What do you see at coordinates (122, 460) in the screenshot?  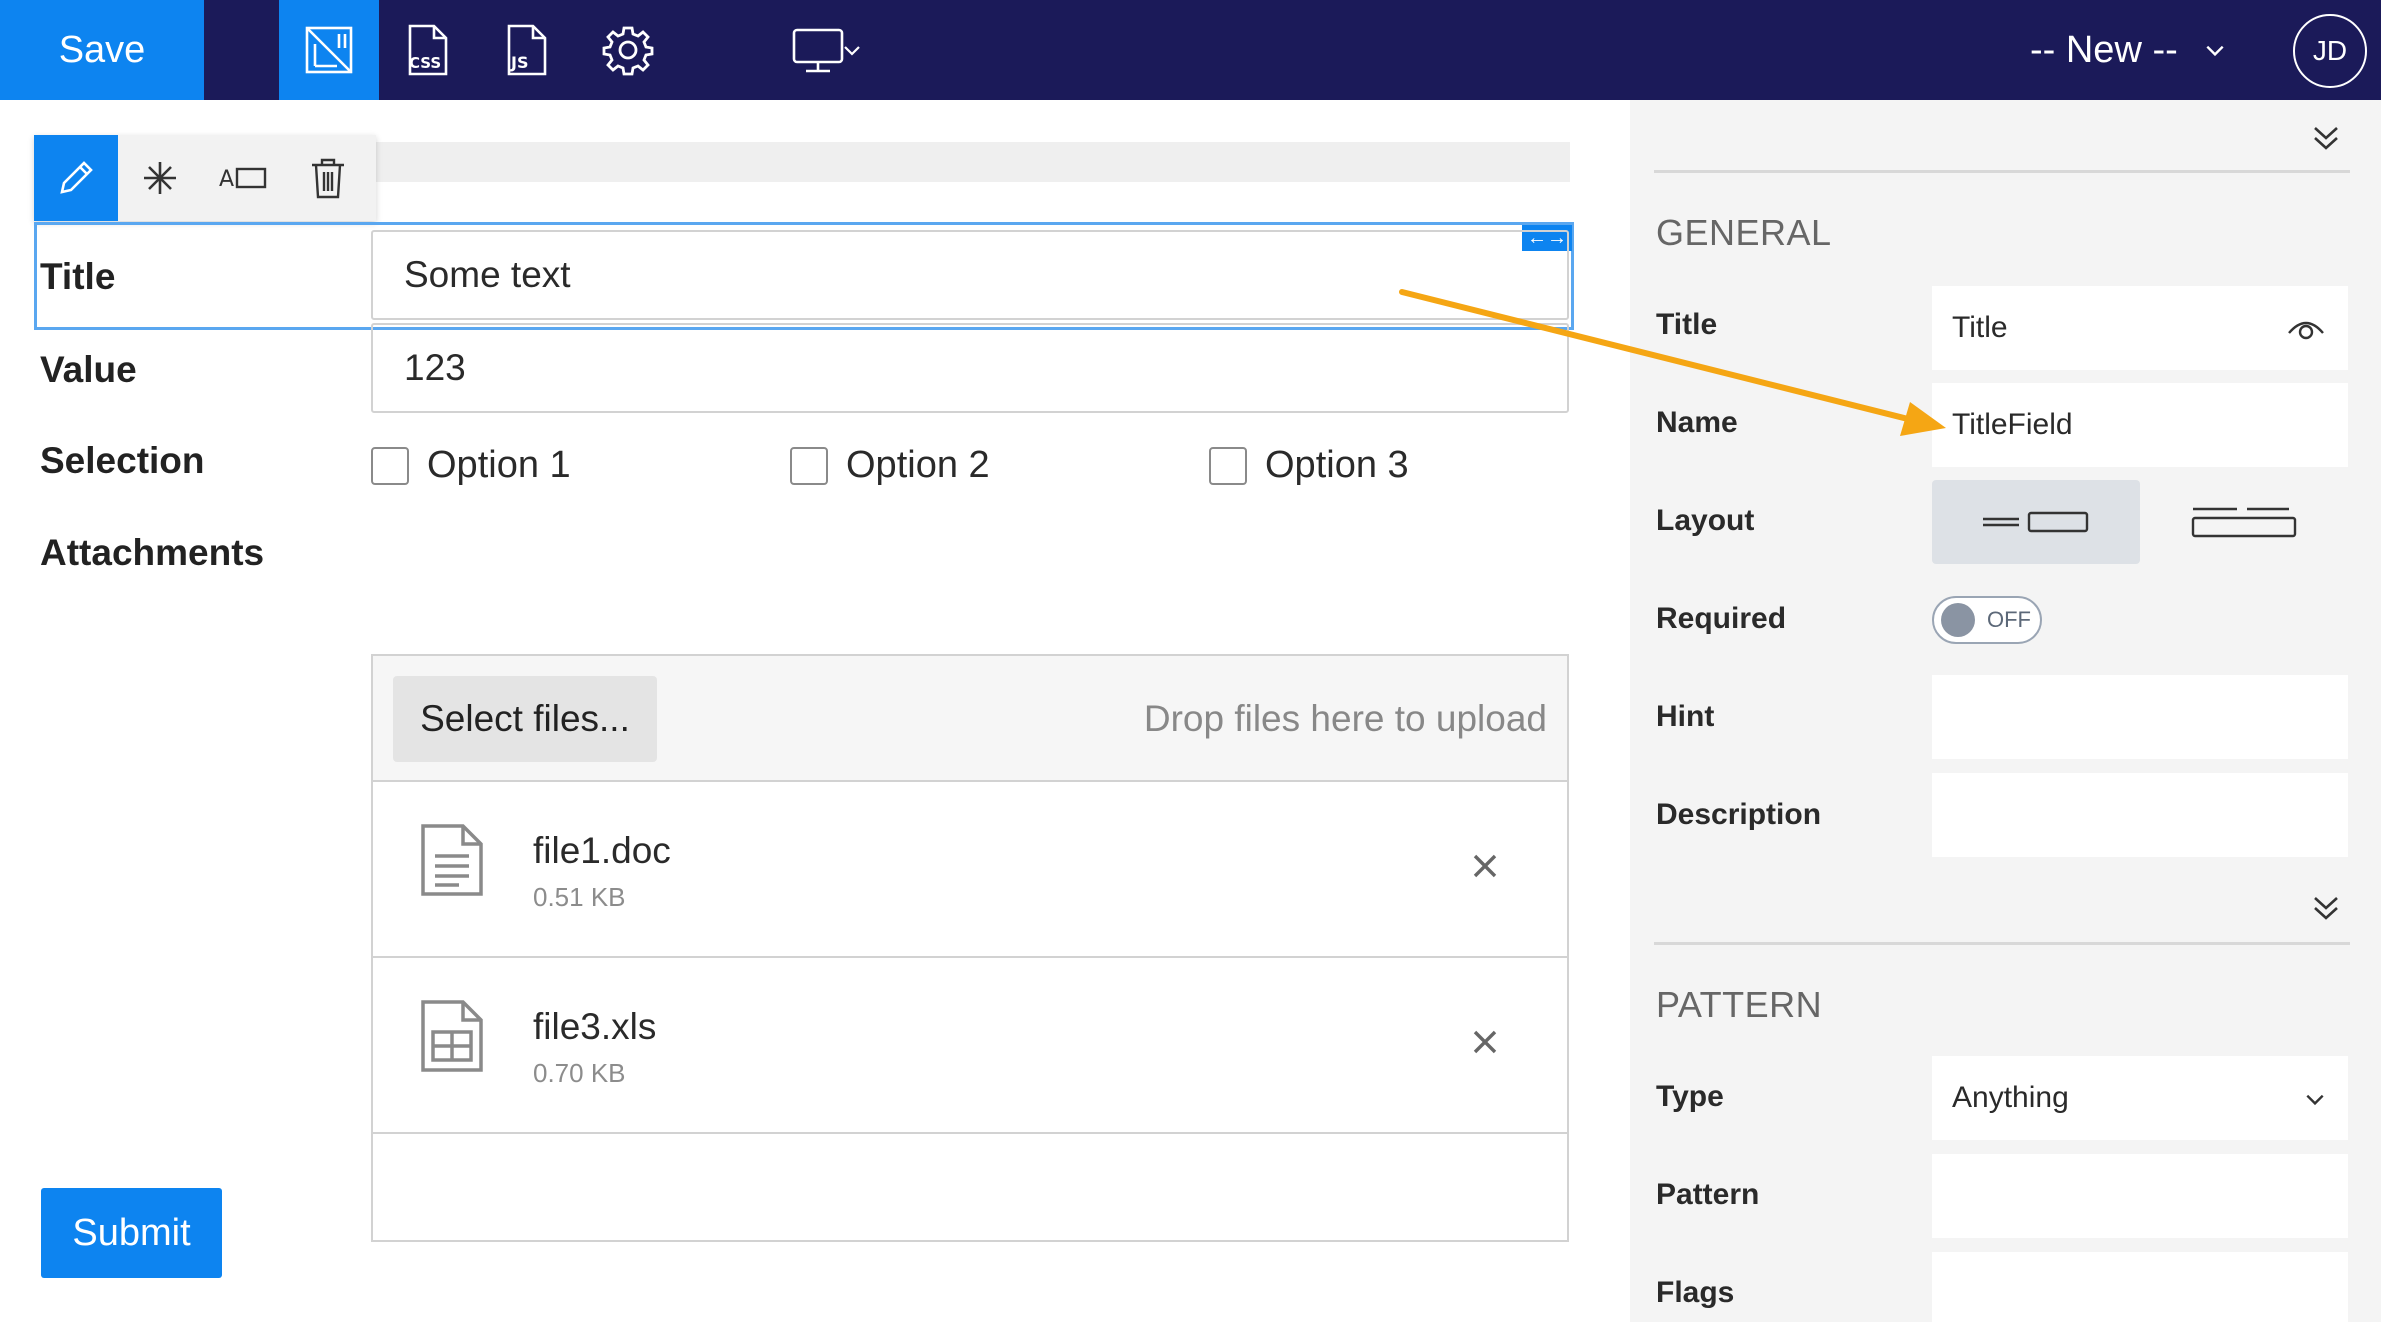 I see `selection-label: Selection` at bounding box center [122, 460].